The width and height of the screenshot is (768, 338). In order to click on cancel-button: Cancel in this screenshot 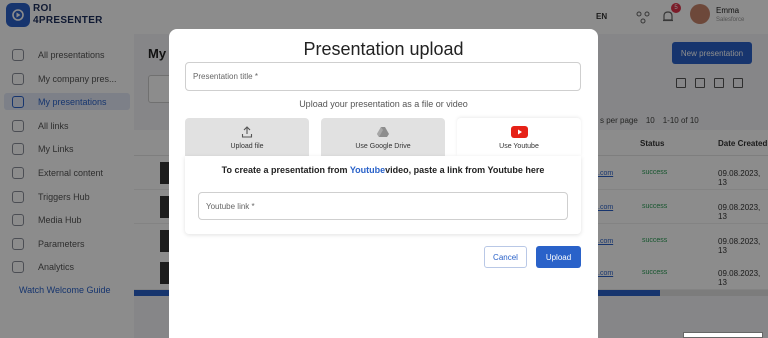, I will do `click(505, 257)`.